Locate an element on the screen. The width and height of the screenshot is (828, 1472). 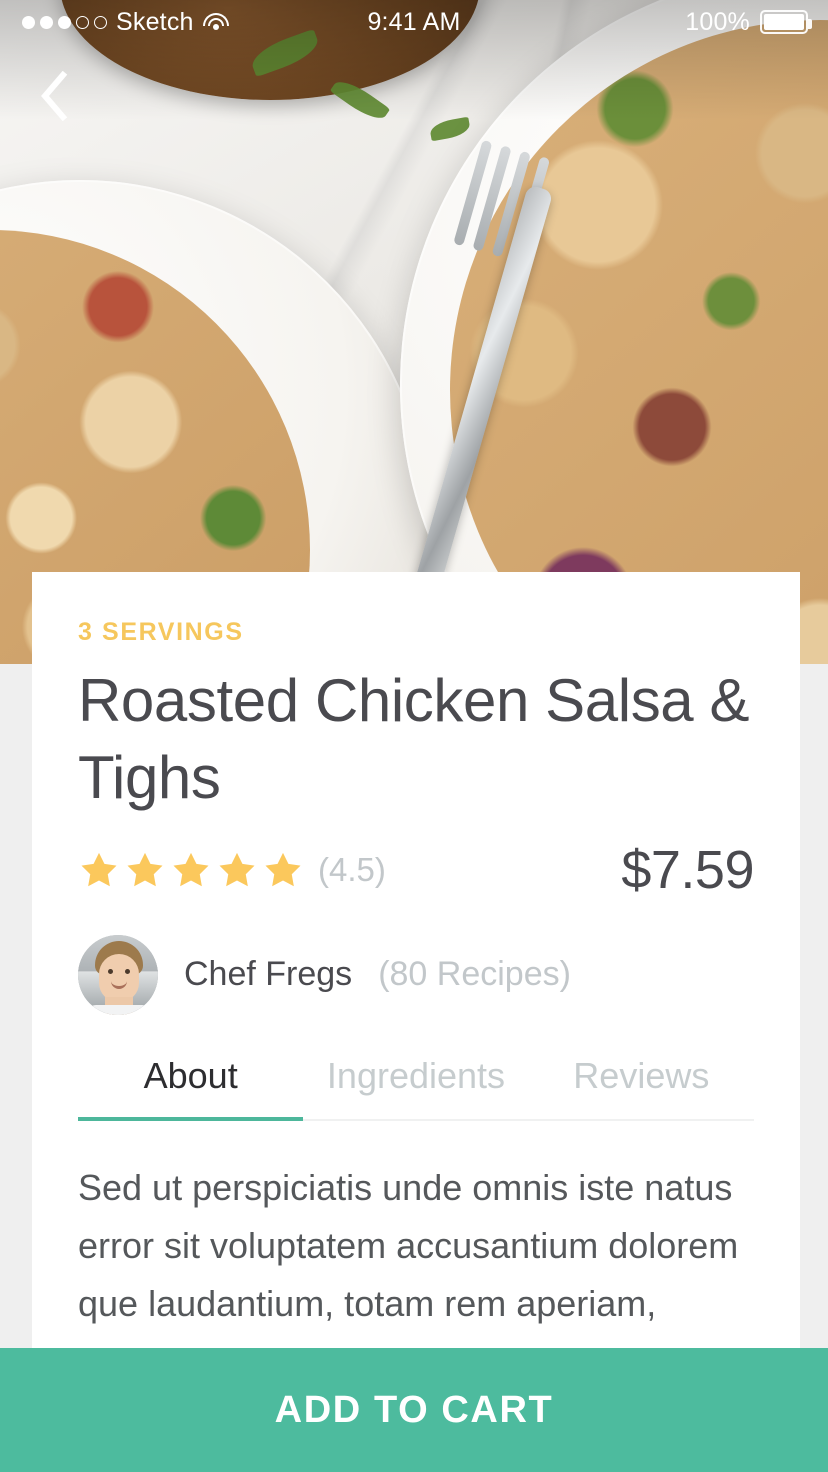
chevron-left-icon is located at coordinates (54, 96).